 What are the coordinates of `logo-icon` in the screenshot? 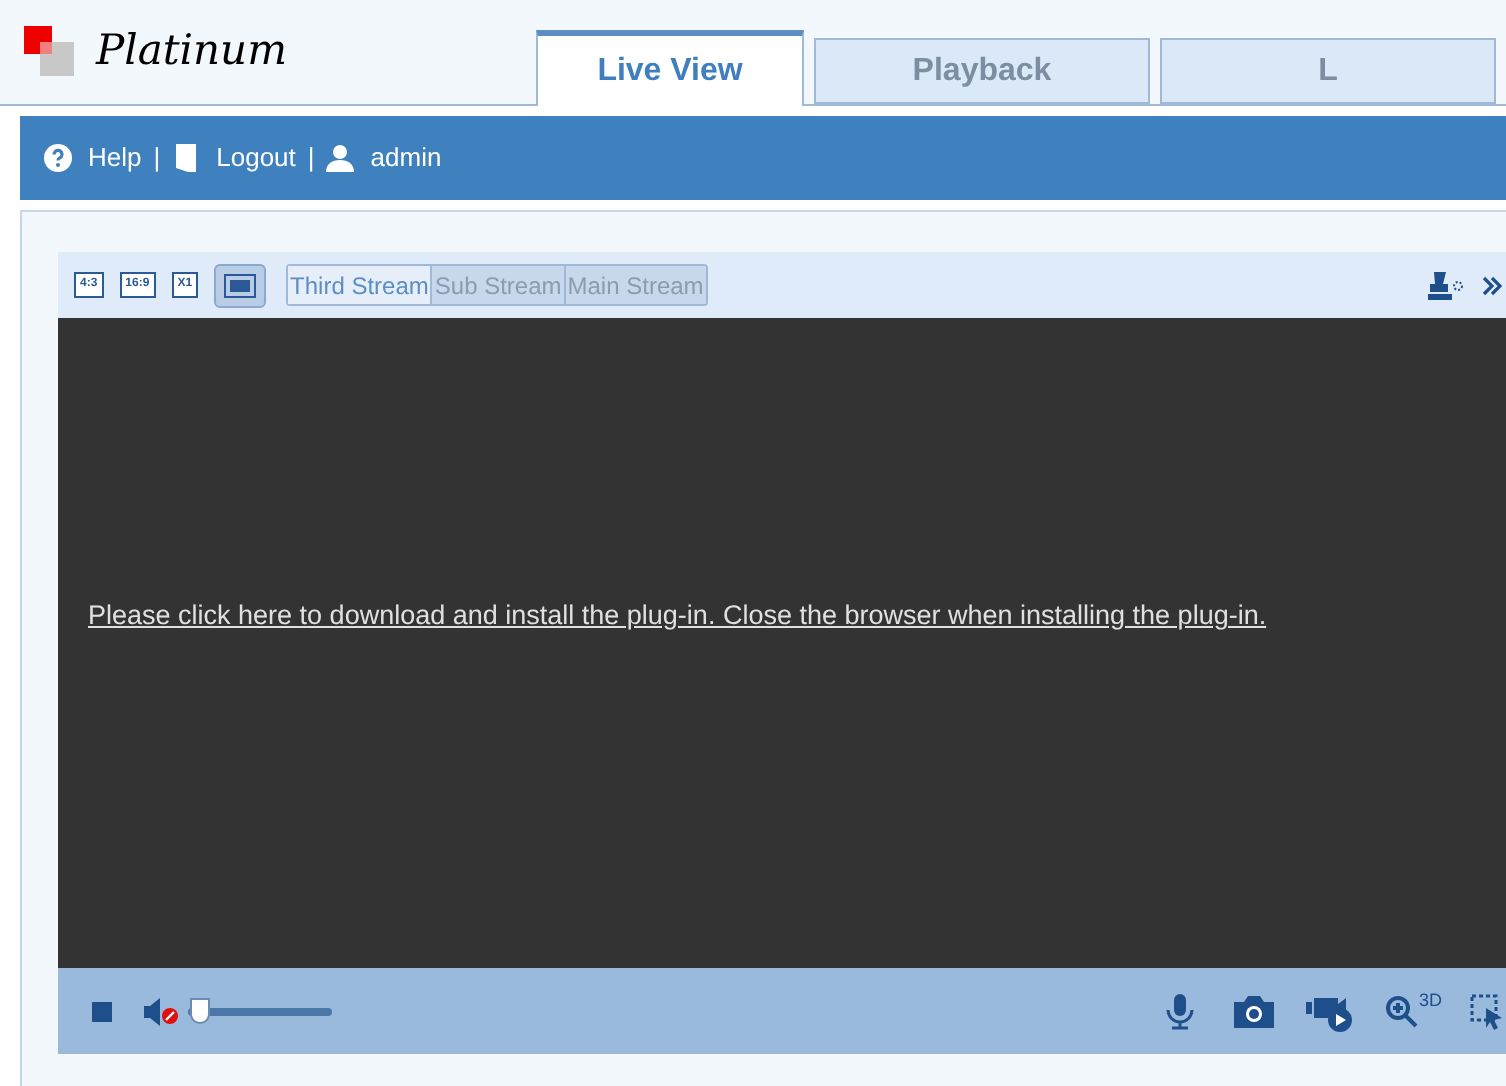 It's located at (50, 52).